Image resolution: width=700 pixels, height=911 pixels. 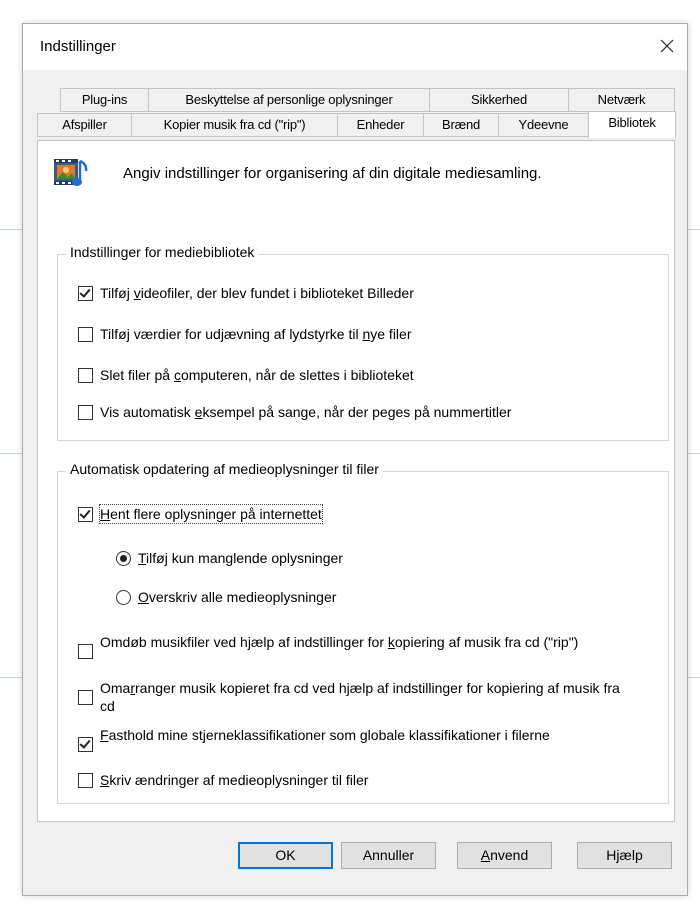 I want to click on window-title: Indstillinger, so click(x=78, y=46).